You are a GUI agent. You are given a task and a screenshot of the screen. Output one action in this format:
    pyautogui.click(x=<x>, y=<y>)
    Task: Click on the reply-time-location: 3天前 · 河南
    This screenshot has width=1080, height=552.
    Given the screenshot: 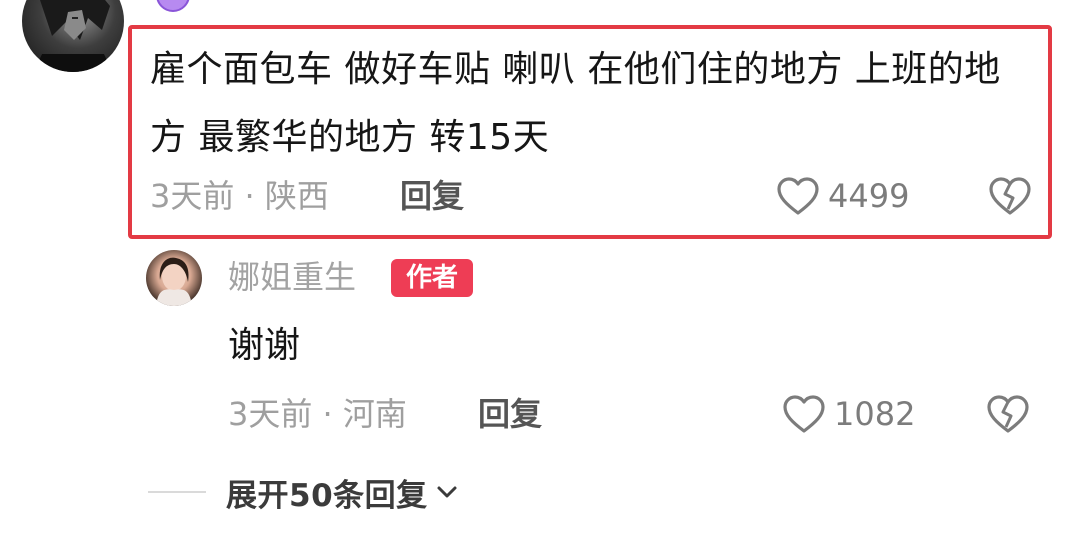 What is the action you would take?
    pyautogui.click(x=317, y=414)
    